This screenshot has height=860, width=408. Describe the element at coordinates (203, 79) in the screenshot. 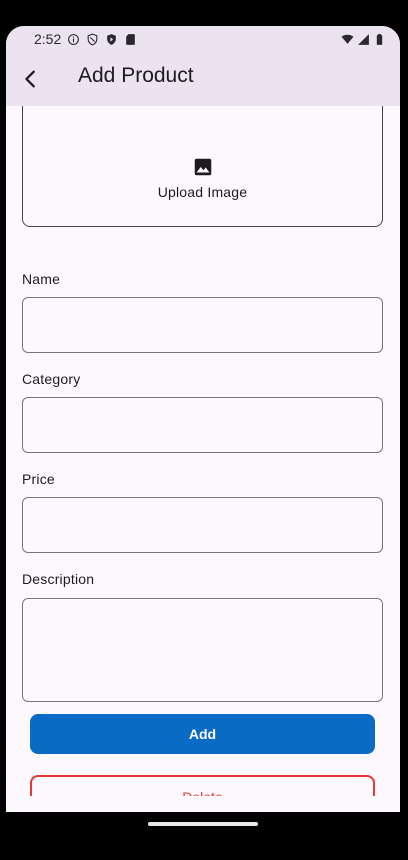

I see `app-bar: Add Product` at that location.